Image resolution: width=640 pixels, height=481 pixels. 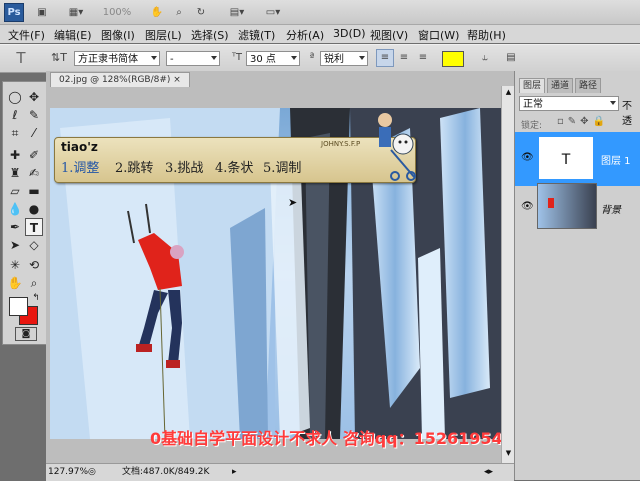 I want to click on menu-filter: 滤镜(T), so click(x=256, y=35).